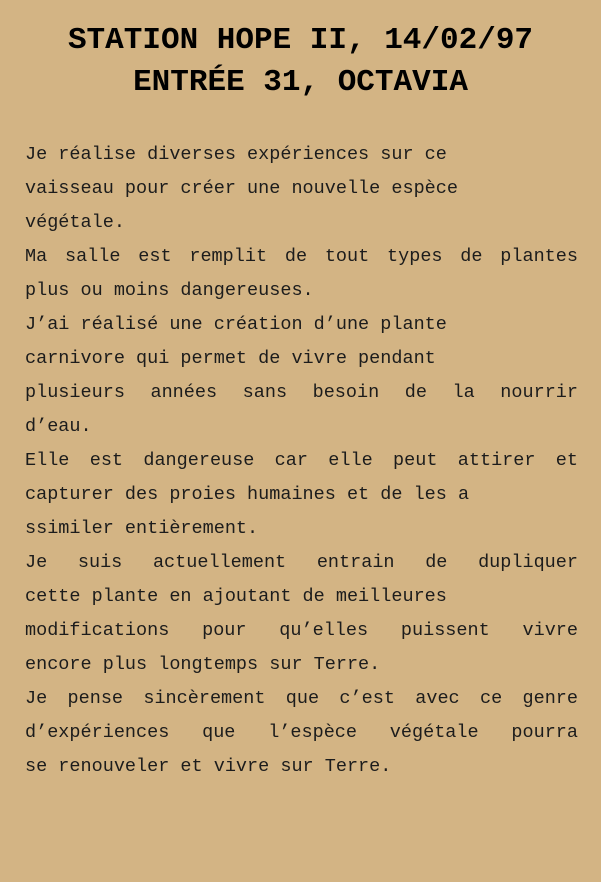 The image size is (601, 882). What do you see at coordinates (236, 154) in the screenshot?
I see `text-line: Je réalise diverses expériences sur ce` at bounding box center [236, 154].